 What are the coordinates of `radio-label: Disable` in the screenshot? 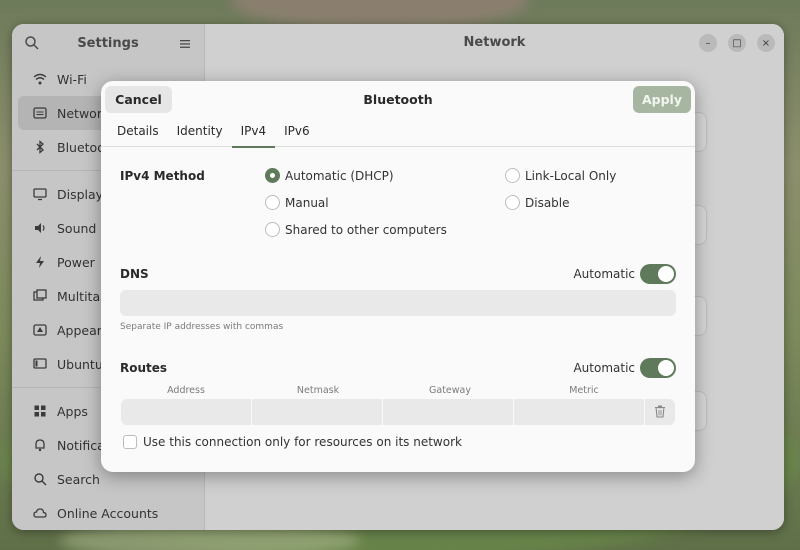 It's located at (547, 202).